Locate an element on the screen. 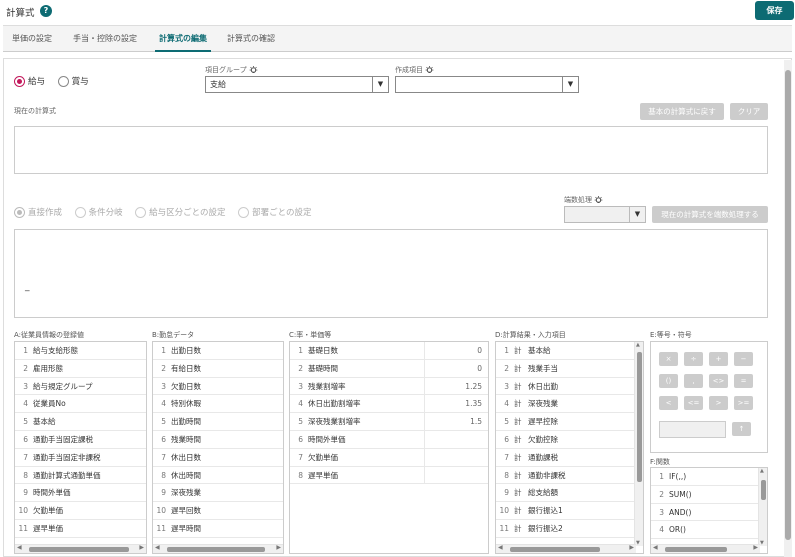  list-b-hscroll: ◀ ▶ is located at coordinates (218, 548).